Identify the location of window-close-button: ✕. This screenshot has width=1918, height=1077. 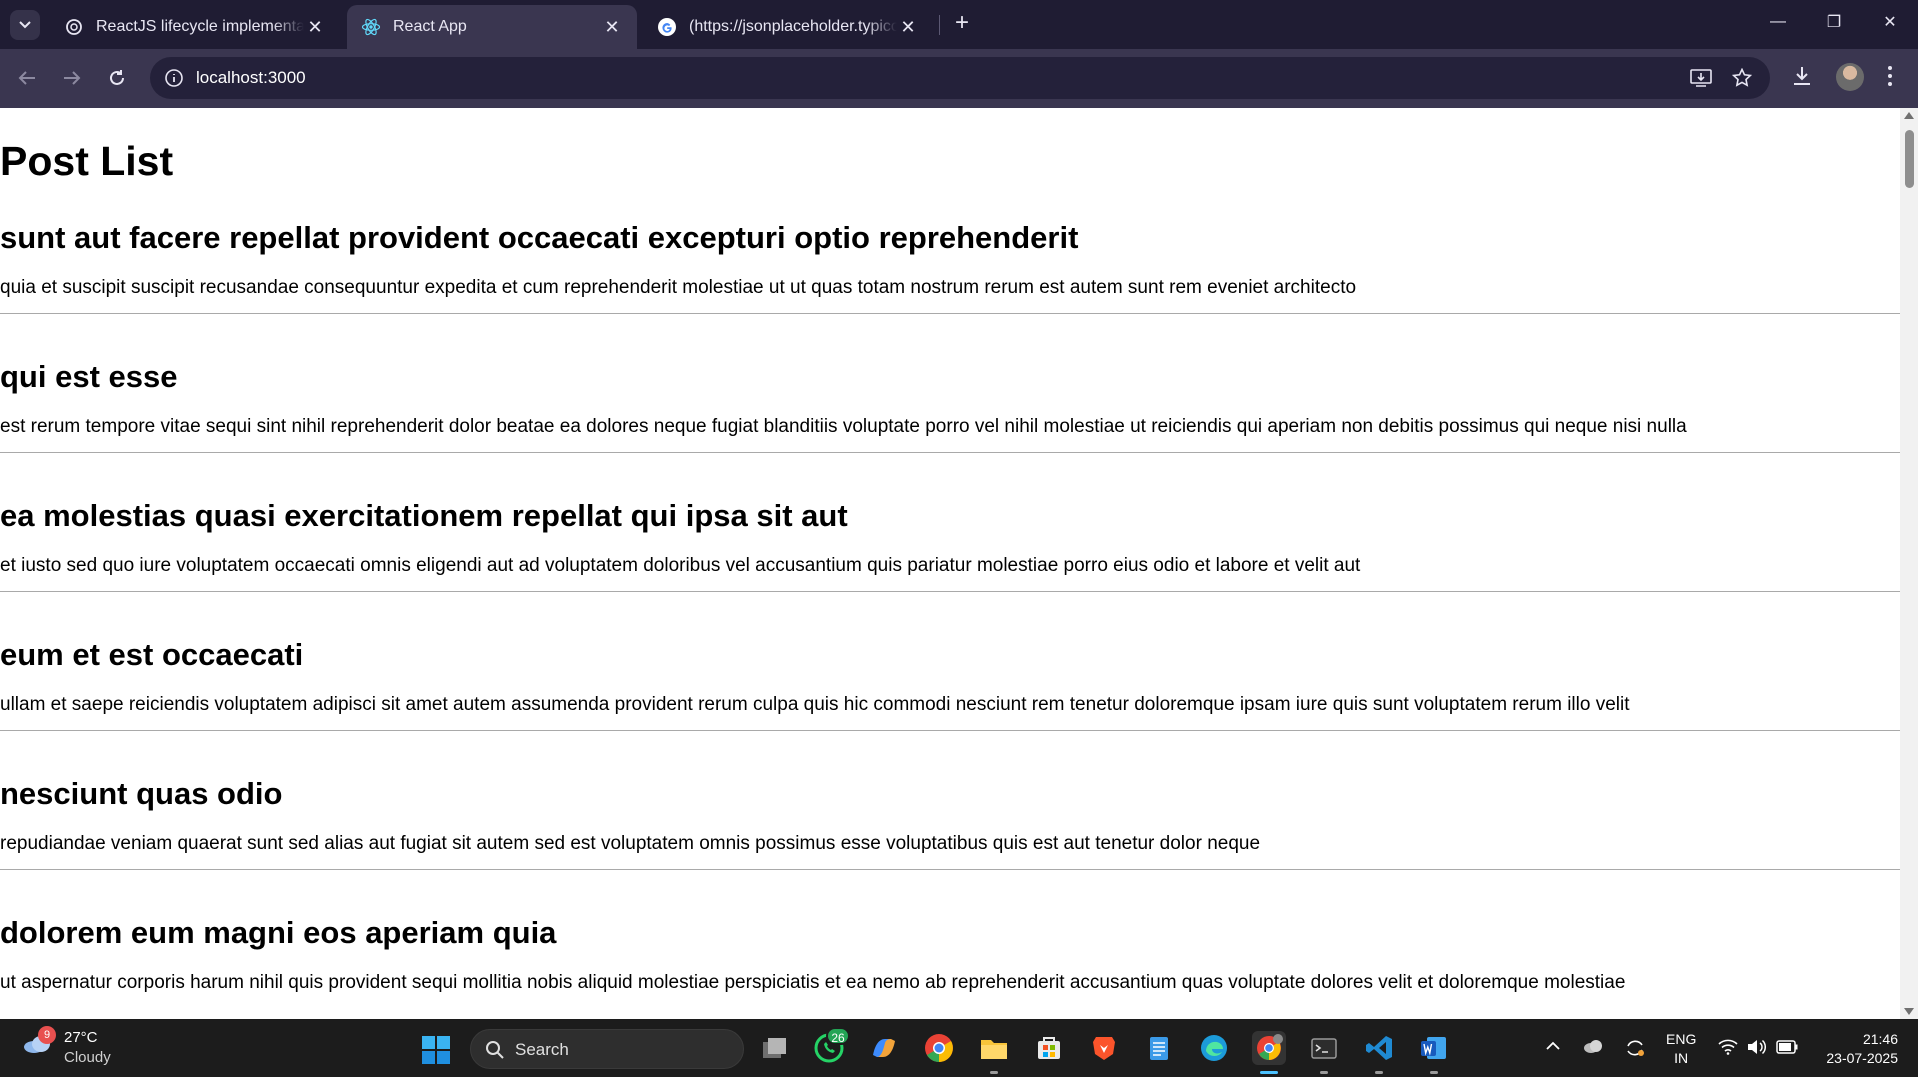
(1890, 22).